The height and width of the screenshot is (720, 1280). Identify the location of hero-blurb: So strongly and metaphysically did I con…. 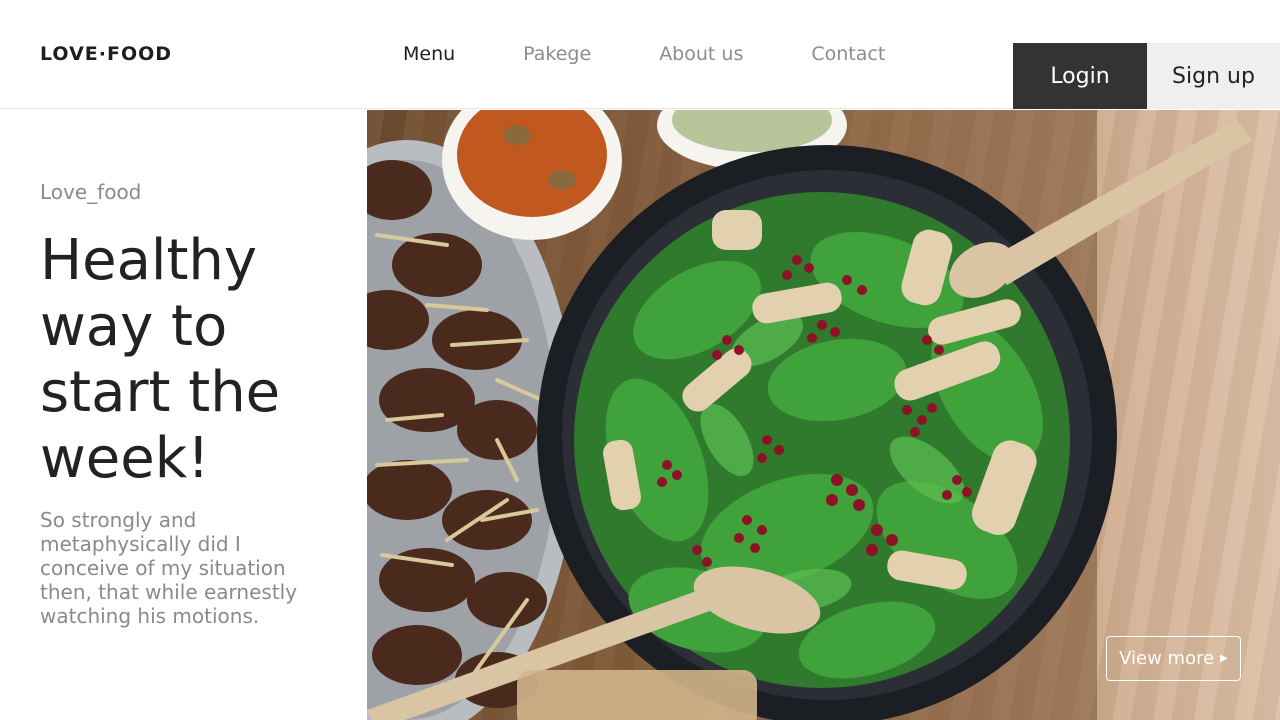
(169, 568).